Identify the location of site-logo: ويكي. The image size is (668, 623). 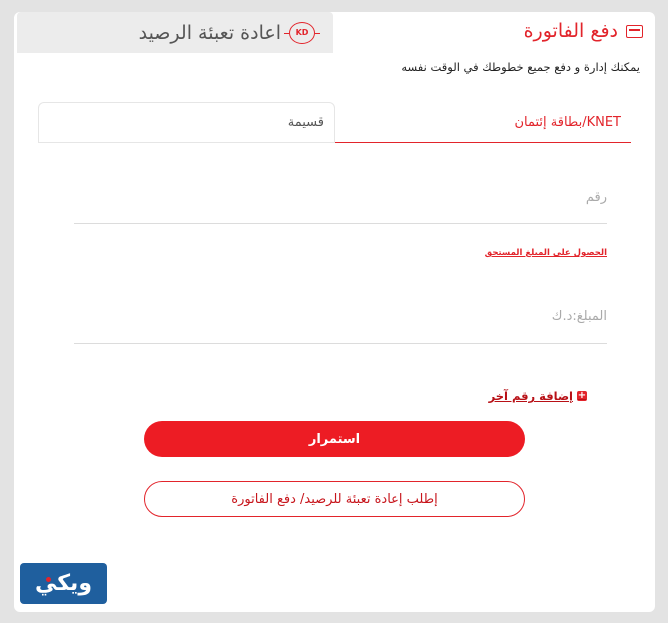
(63, 583).